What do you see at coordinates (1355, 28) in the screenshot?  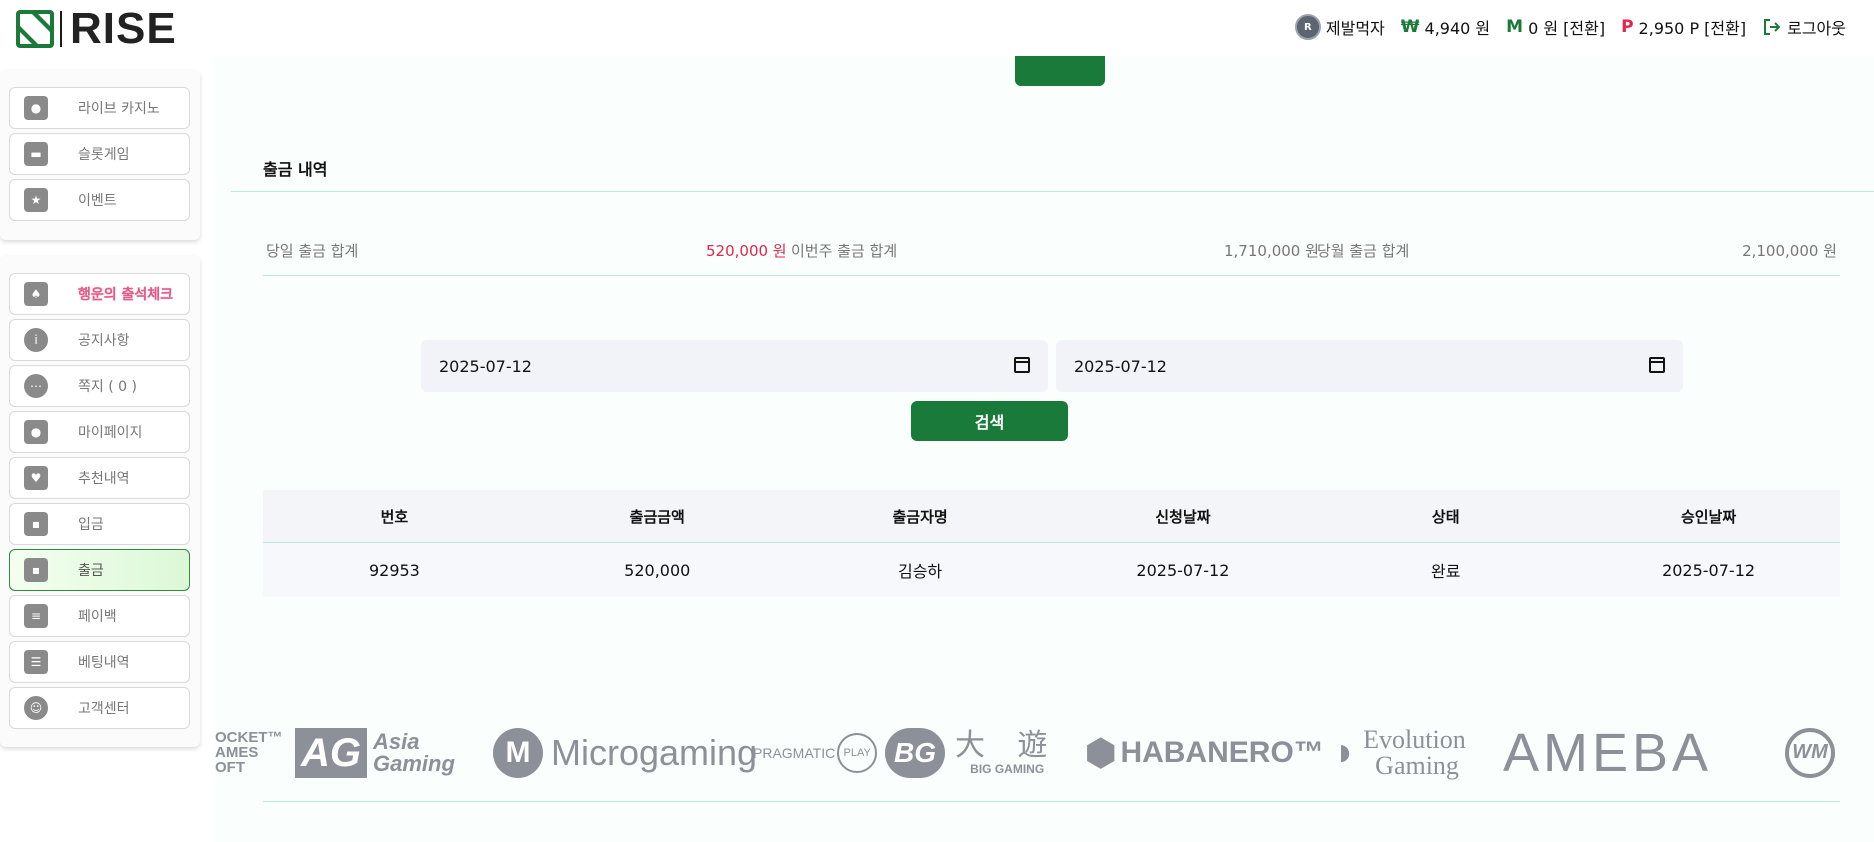 I see `username: 제발먹자` at bounding box center [1355, 28].